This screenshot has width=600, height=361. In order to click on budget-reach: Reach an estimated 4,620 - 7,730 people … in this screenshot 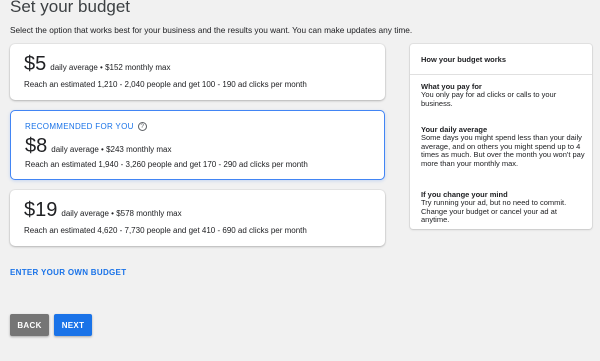, I will do `click(165, 230)`.